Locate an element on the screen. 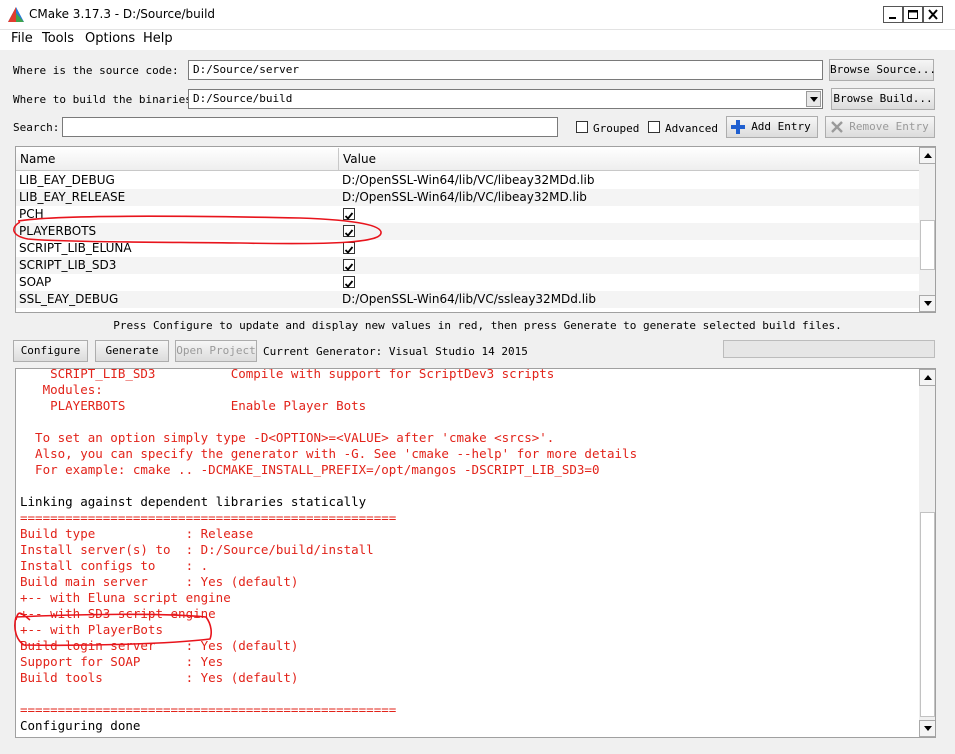  maximize-icon is located at coordinates (913, 14).